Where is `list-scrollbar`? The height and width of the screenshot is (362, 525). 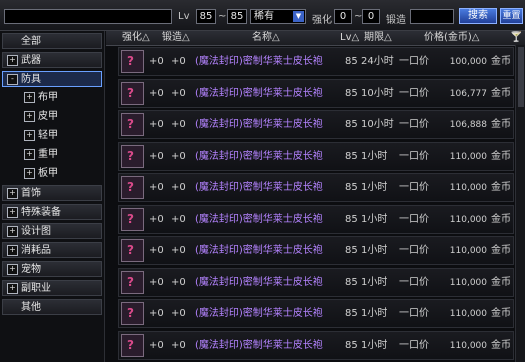 list-scrollbar is located at coordinates (520, 203).